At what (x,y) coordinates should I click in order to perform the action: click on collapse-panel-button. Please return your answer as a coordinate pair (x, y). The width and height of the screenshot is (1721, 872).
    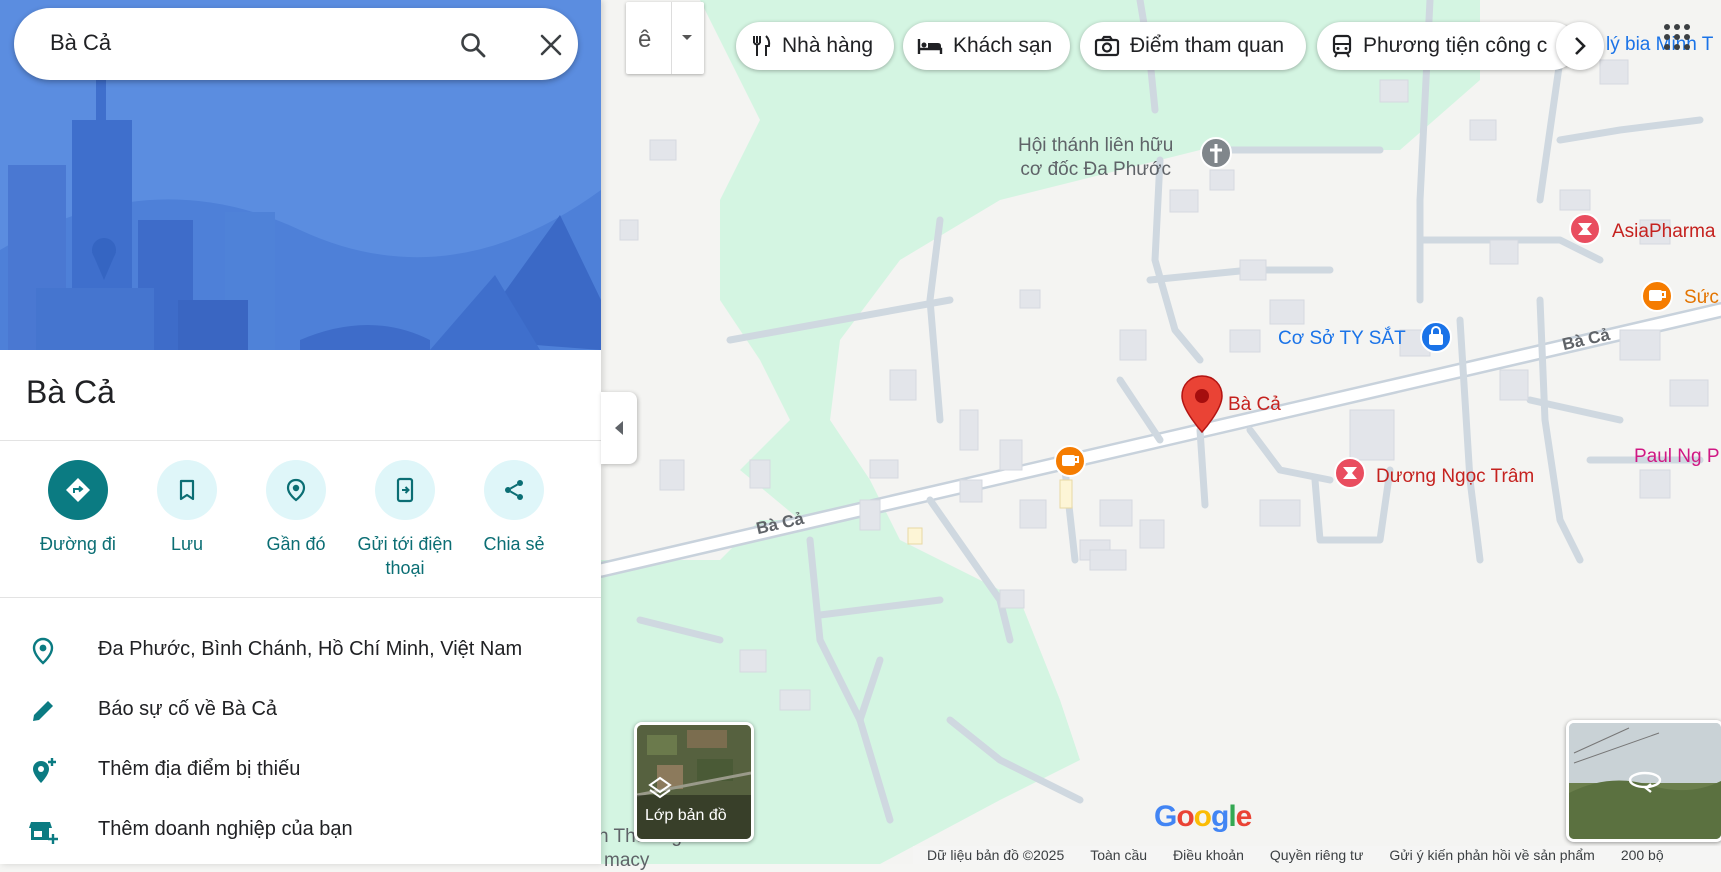
    Looking at the image, I should click on (619, 428).